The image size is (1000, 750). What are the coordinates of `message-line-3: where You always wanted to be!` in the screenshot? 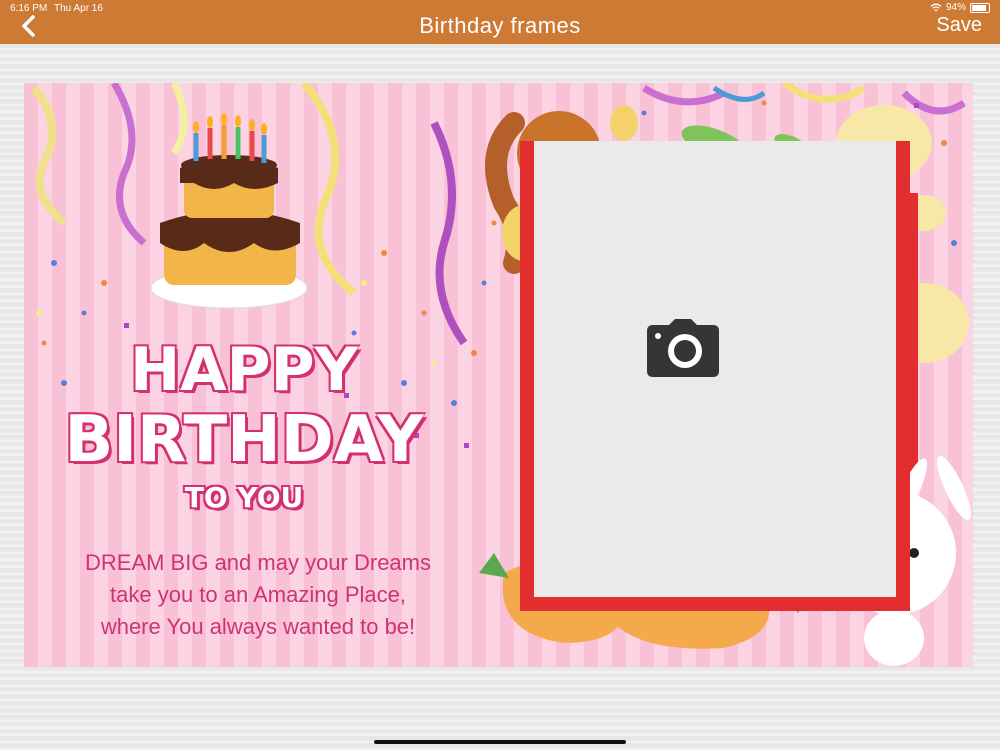 It's located at (258, 626).